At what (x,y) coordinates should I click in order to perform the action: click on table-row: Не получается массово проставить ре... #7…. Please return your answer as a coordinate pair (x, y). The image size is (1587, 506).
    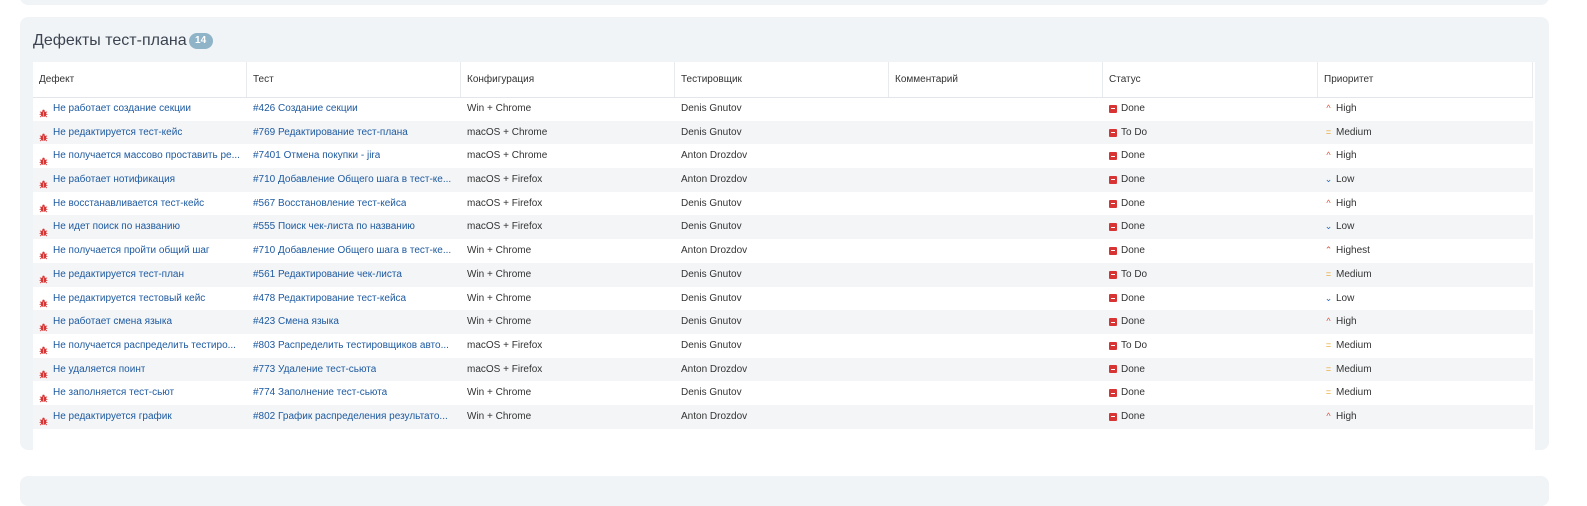
    Looking at the image, I should click on (783, 156).